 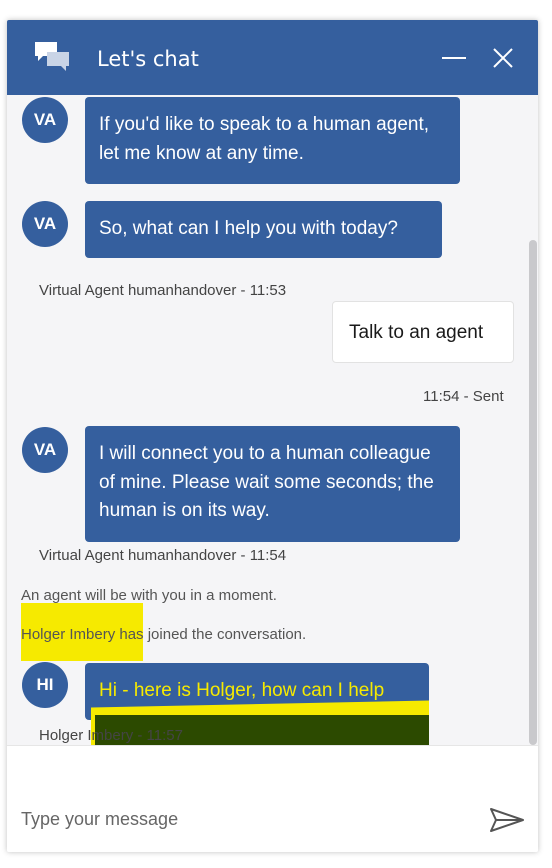 I want to click on message-input, so click(x=246, y=819).